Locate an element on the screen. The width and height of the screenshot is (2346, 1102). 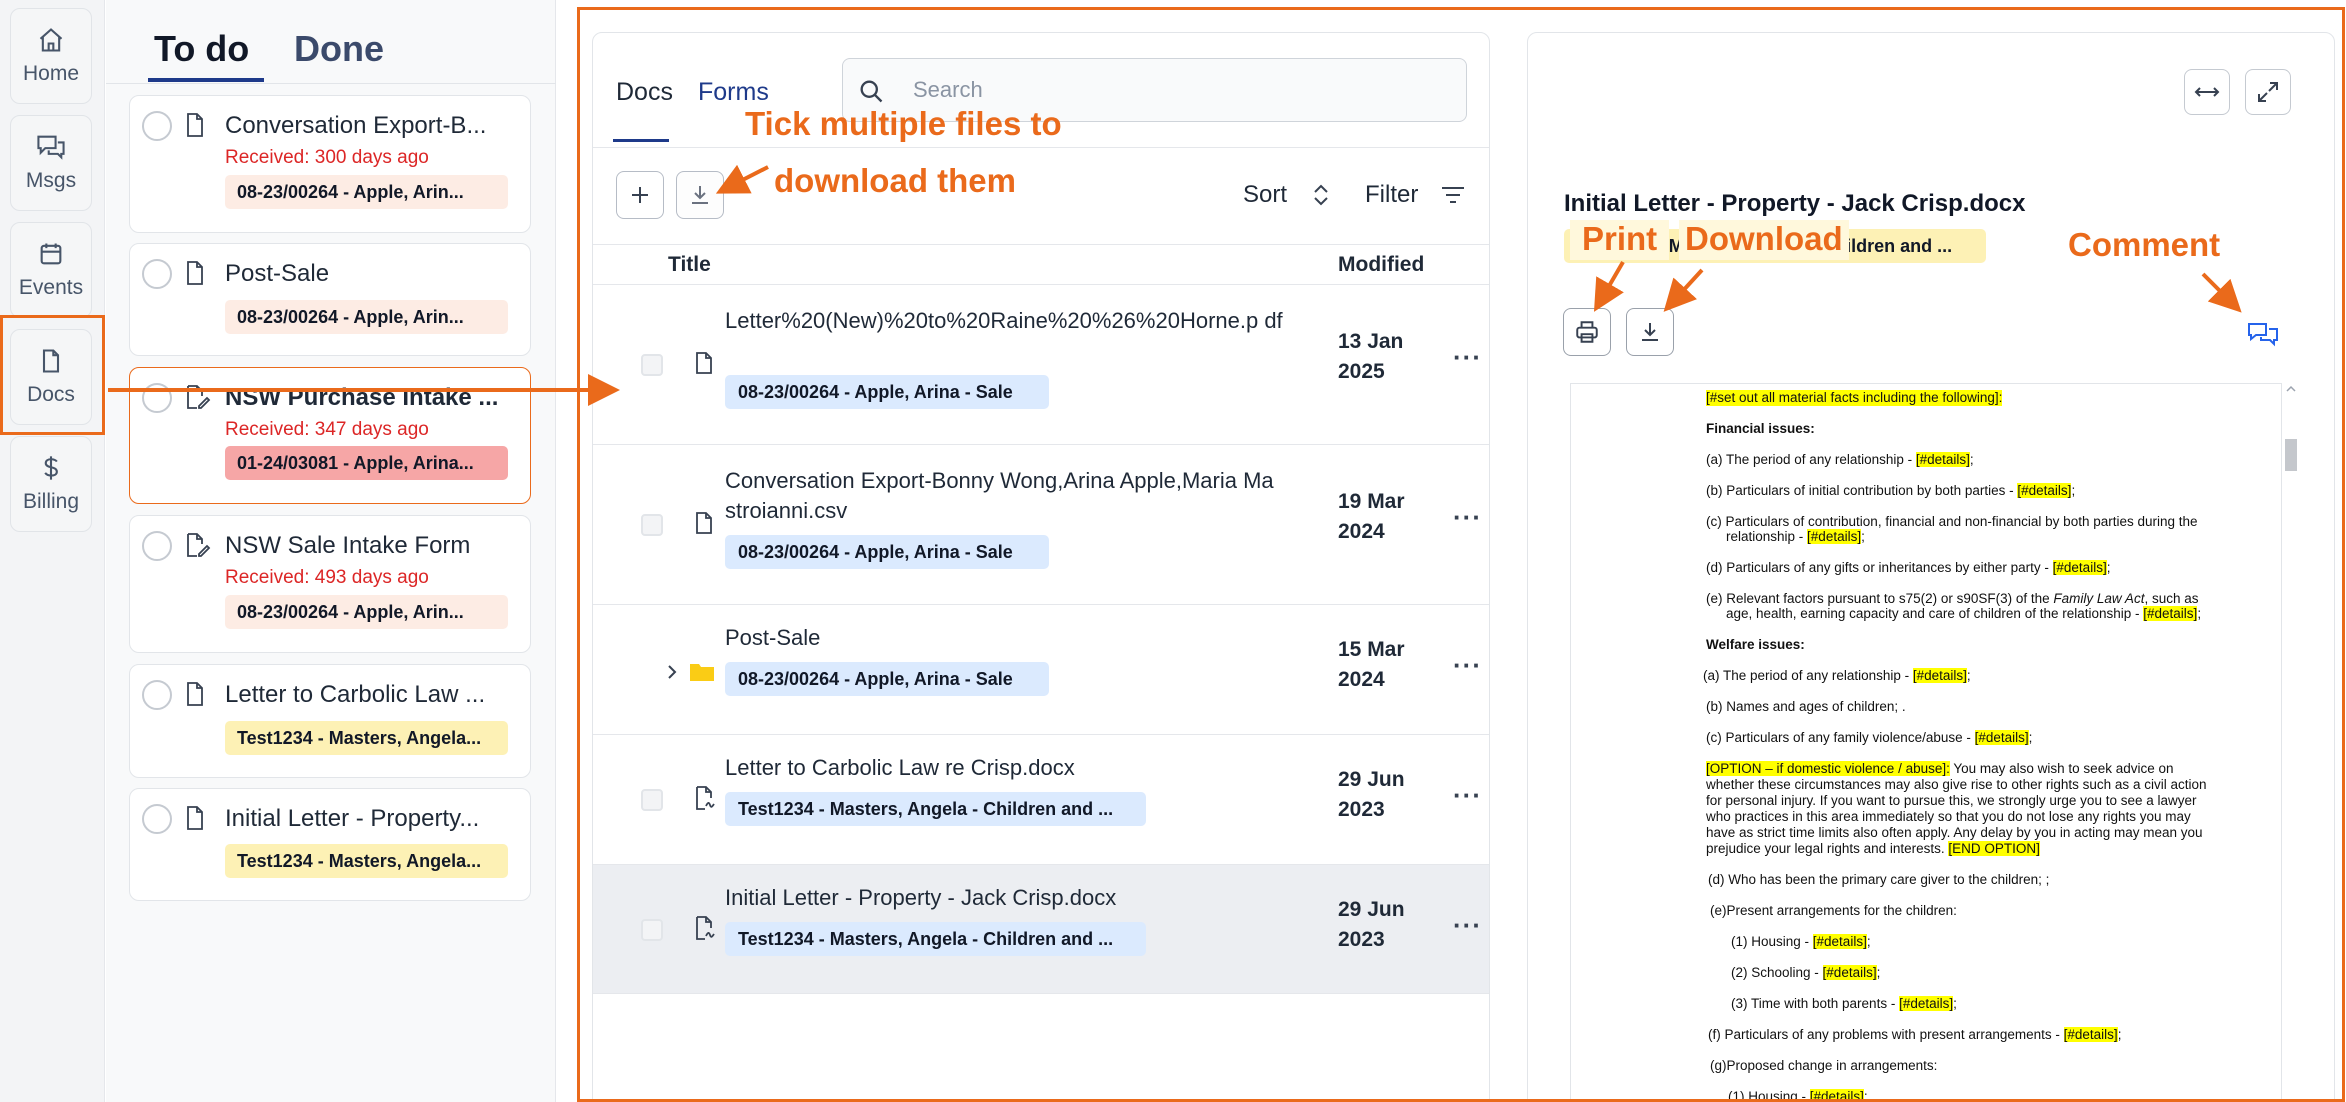
arrow-print is located at coordinates (1609, 286).